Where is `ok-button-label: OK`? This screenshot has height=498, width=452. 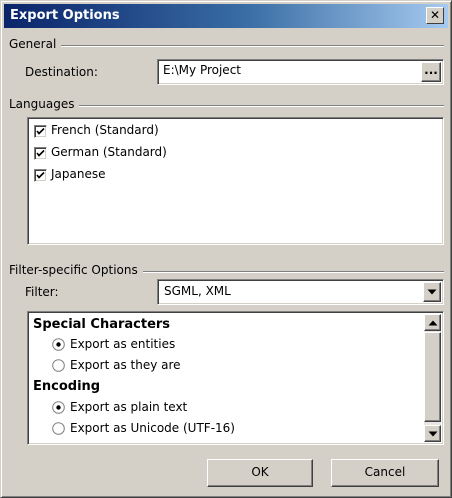
ok-button-label: OK is located at coordinates (260, 472).